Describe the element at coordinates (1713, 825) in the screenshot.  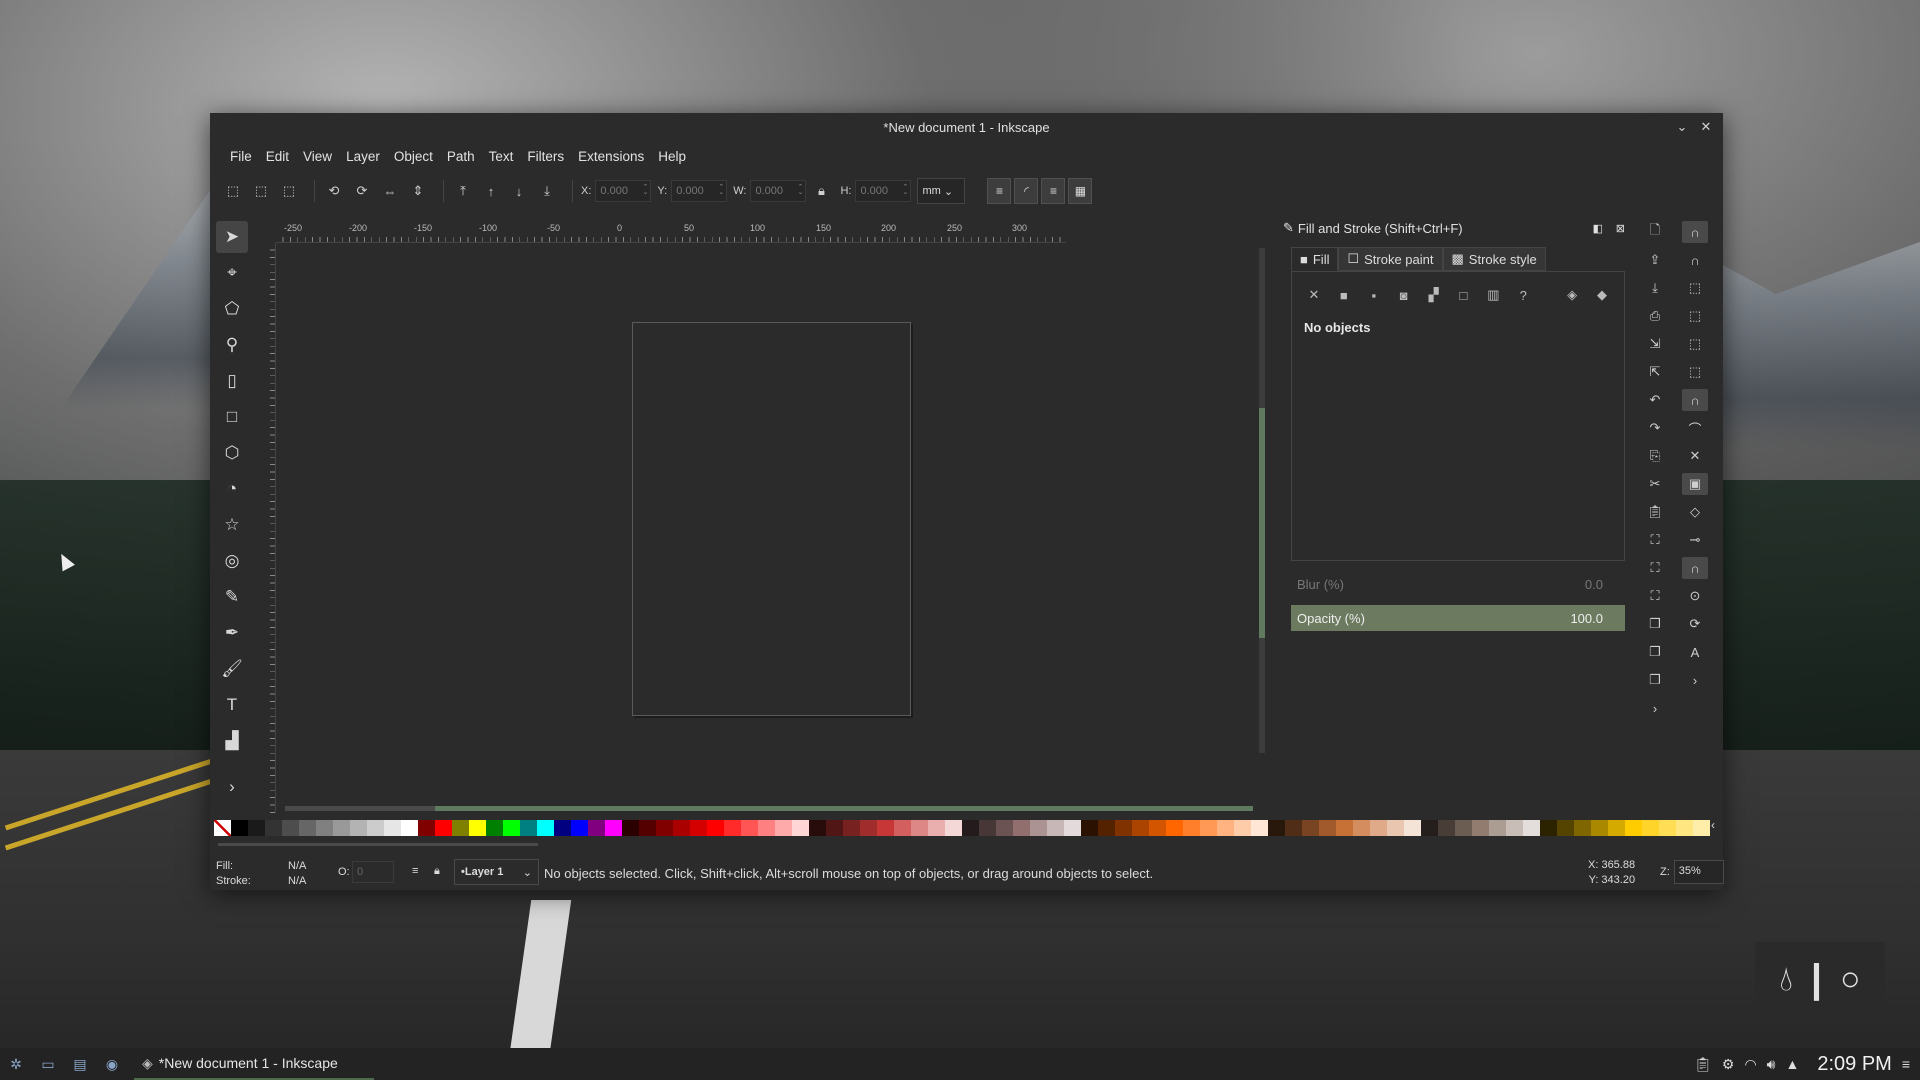
I see `palette-menu-chevron-icon: ‹` at that location.